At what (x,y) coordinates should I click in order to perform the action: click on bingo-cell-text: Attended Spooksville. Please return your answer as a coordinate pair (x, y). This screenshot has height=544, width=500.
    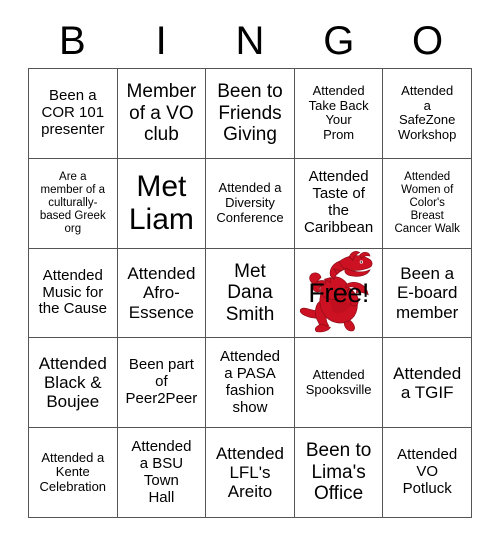
    Looking at the image, I should click on (338, 382).